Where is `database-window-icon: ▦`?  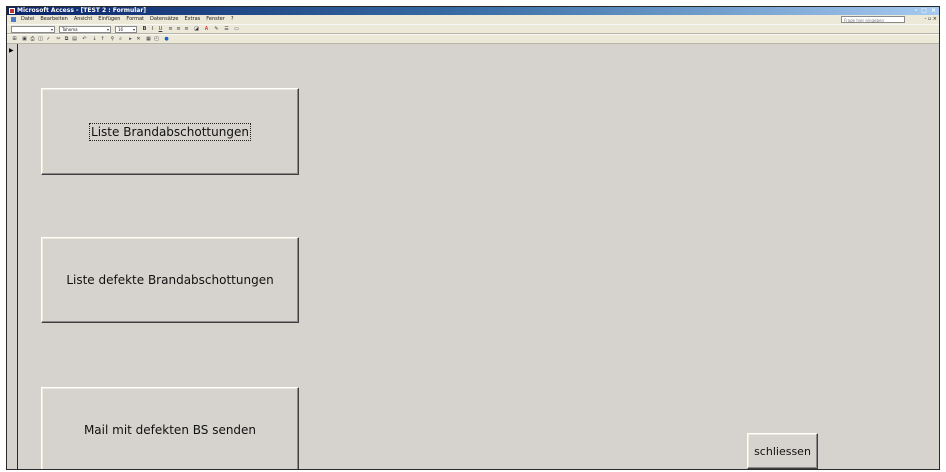 database-window-icon: ▦ is located at coordinates (148, 39).